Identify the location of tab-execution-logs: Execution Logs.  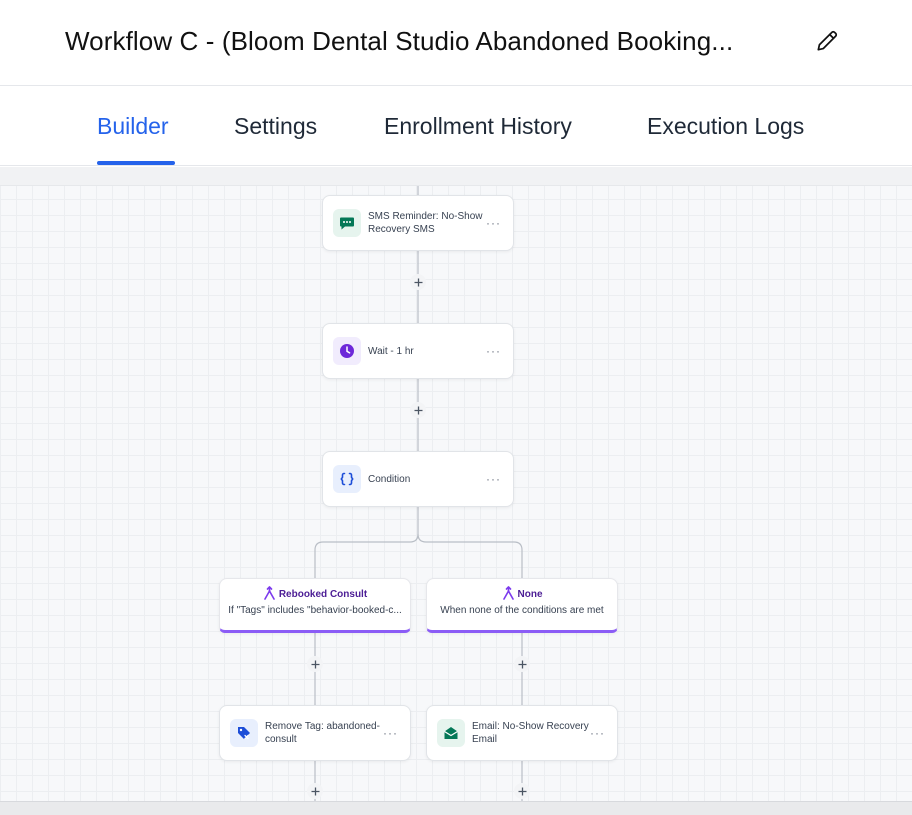
(725, 126).